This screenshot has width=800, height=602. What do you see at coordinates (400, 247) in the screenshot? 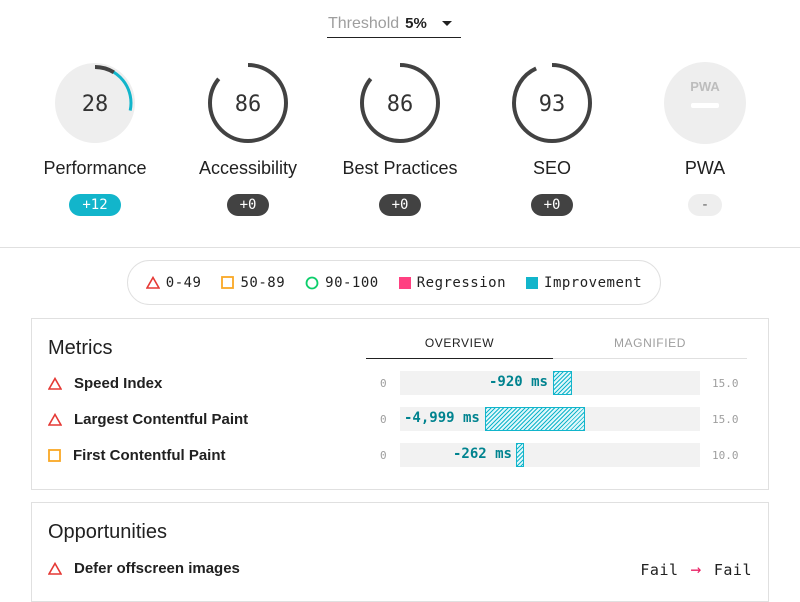
I see `section-divider` at bounding box center [400, 247].